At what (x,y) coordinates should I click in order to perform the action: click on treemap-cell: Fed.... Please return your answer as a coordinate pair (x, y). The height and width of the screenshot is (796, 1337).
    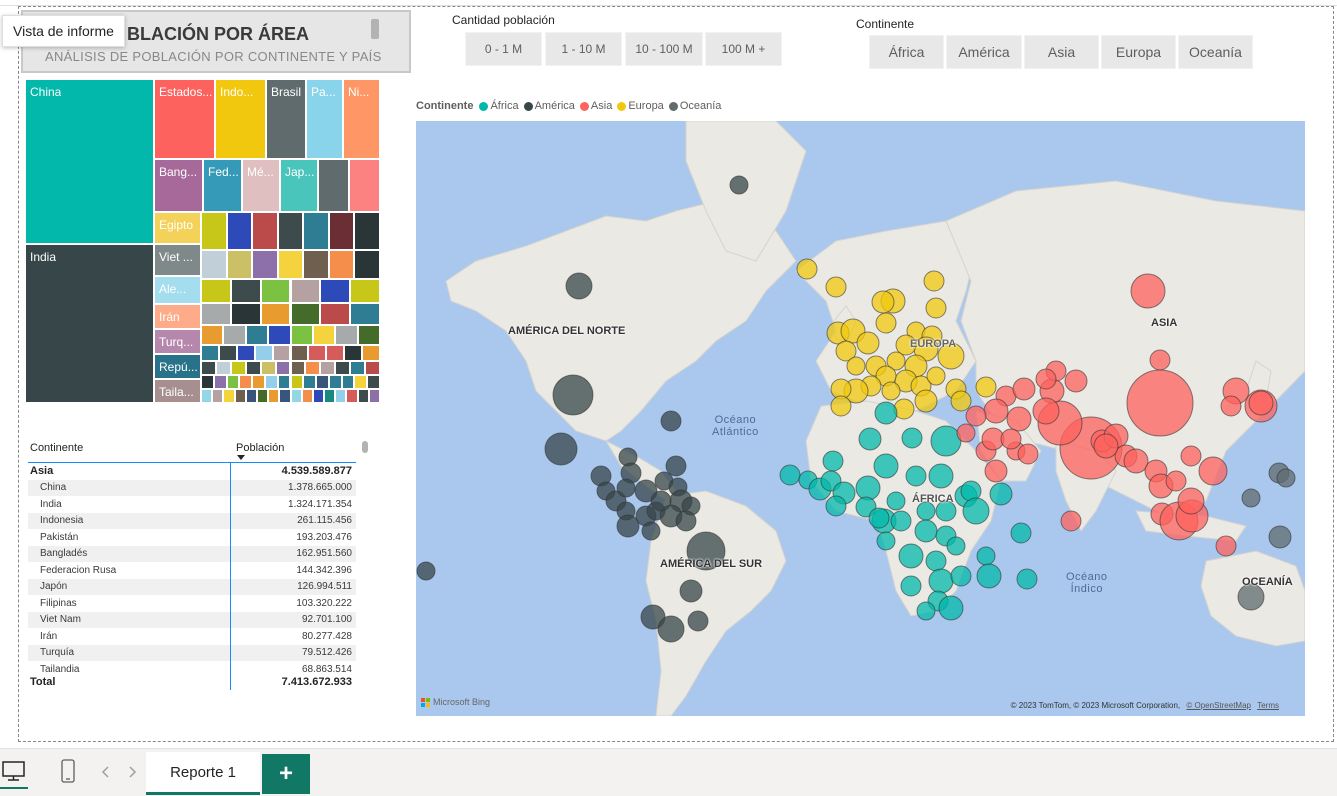
    Looking at the image, I should click on (222, 185).